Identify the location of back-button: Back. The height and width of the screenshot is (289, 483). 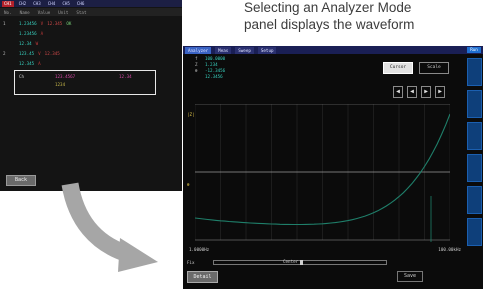
(21, 180).